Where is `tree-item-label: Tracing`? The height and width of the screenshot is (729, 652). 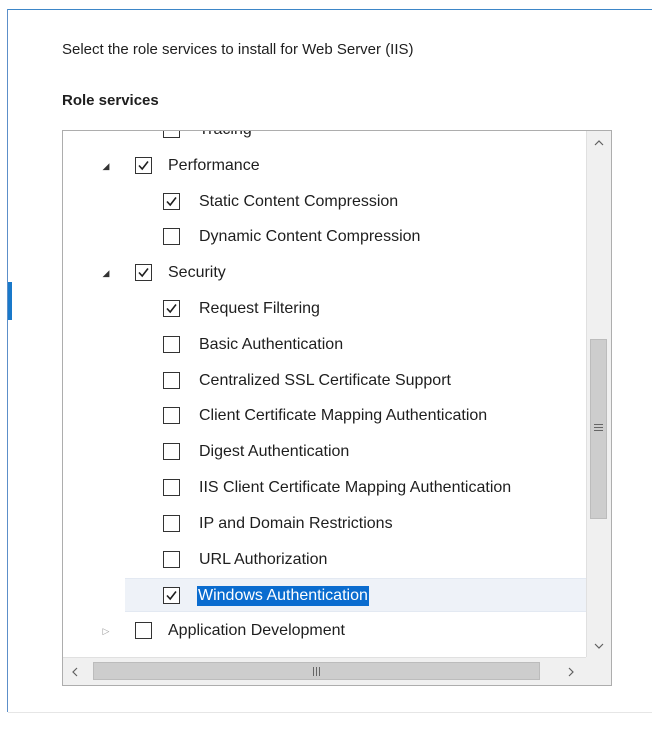 tree-item-label: Tracing is located at coordinates (225, 135).